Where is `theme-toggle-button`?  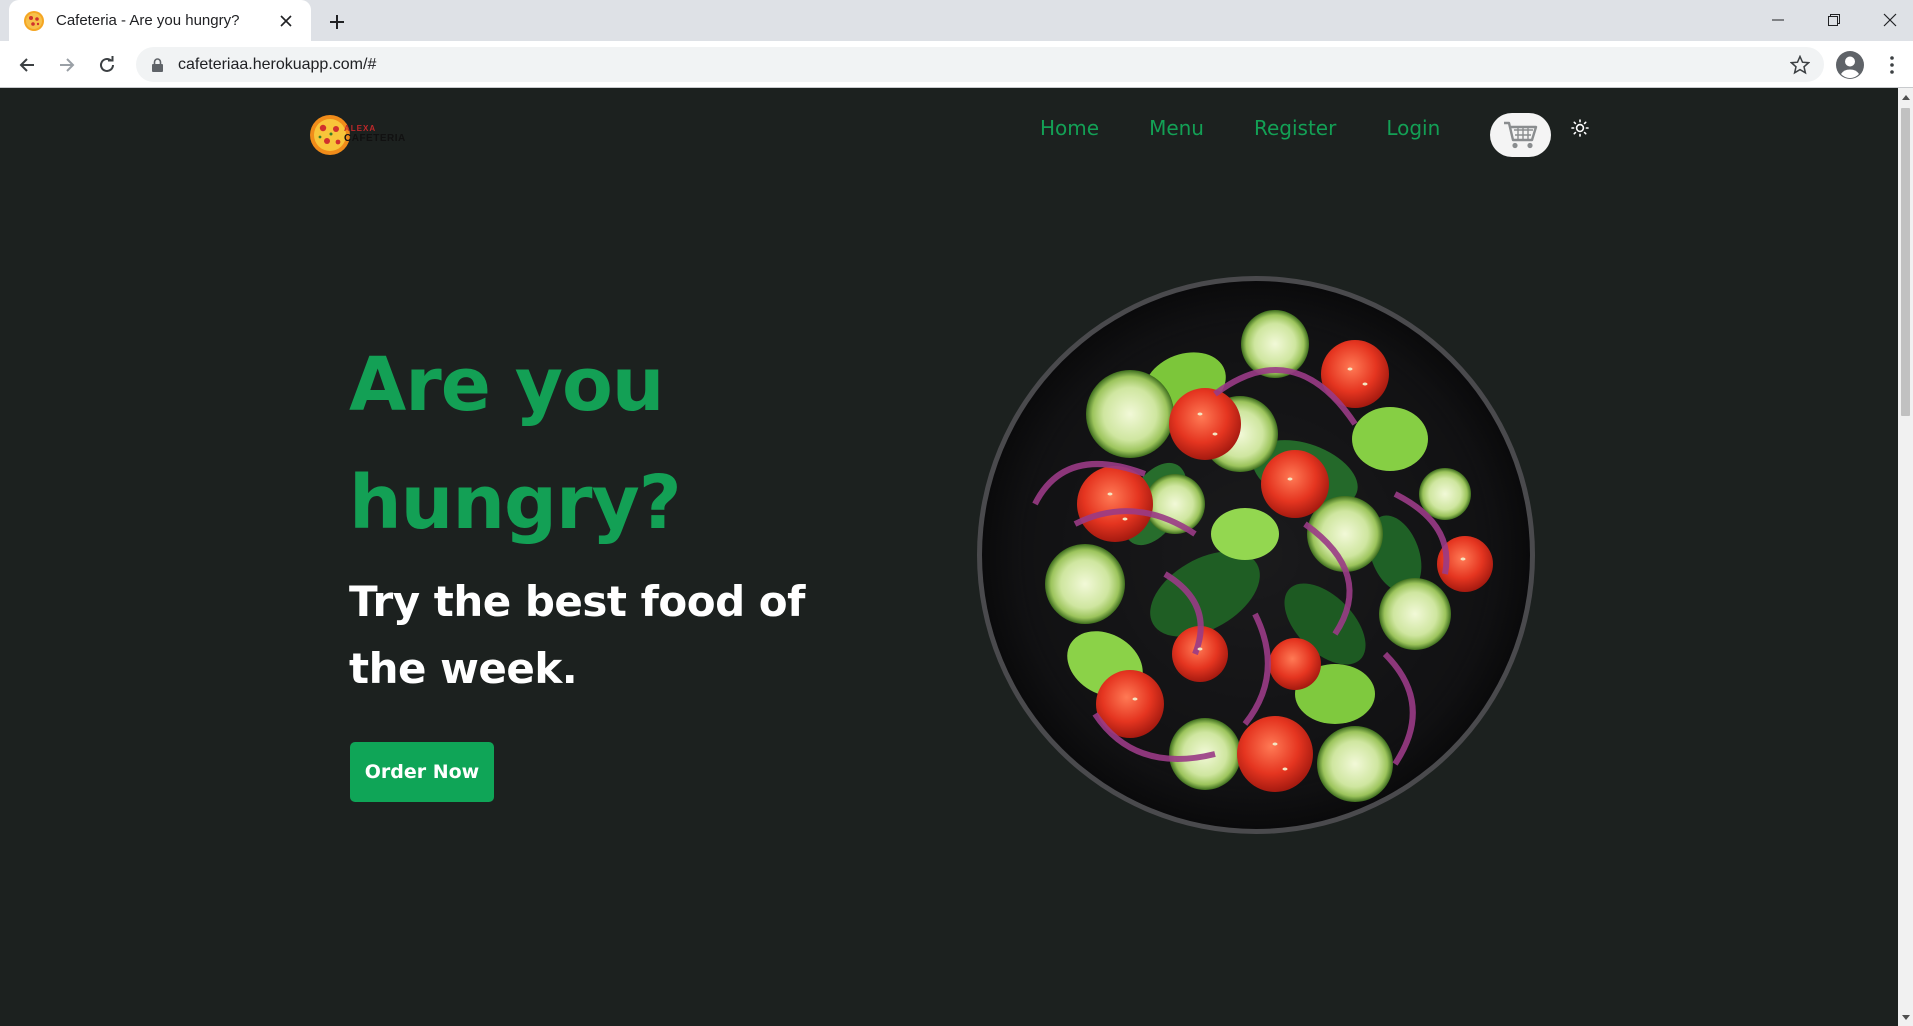 theme-toggle-button is located at coordinates (1580, 128).